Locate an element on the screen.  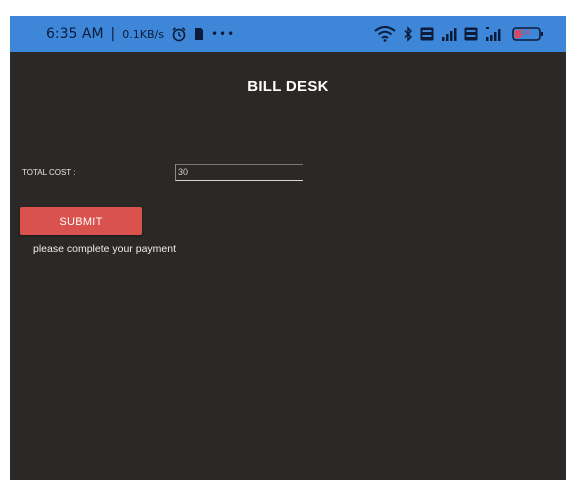
status-time: 6:35 AM is located at coordinates (75, 34).